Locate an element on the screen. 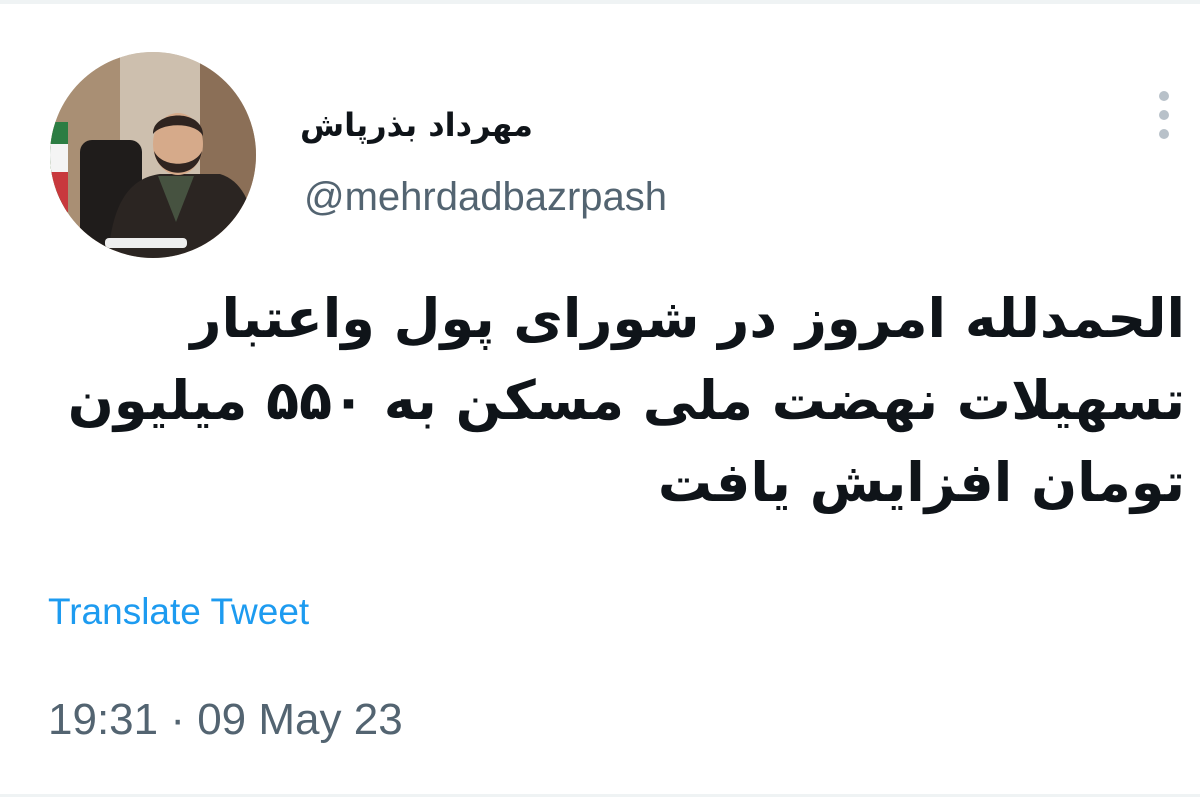 Image resolution: width=1200 pixels, height=800 pixels. avatar is located at coordinates (153, 155).